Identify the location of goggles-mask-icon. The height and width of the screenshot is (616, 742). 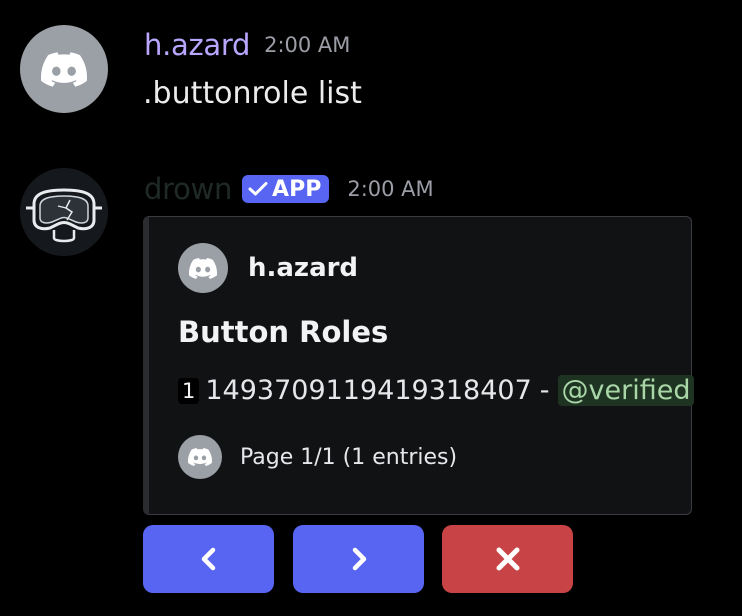
(64, 212).